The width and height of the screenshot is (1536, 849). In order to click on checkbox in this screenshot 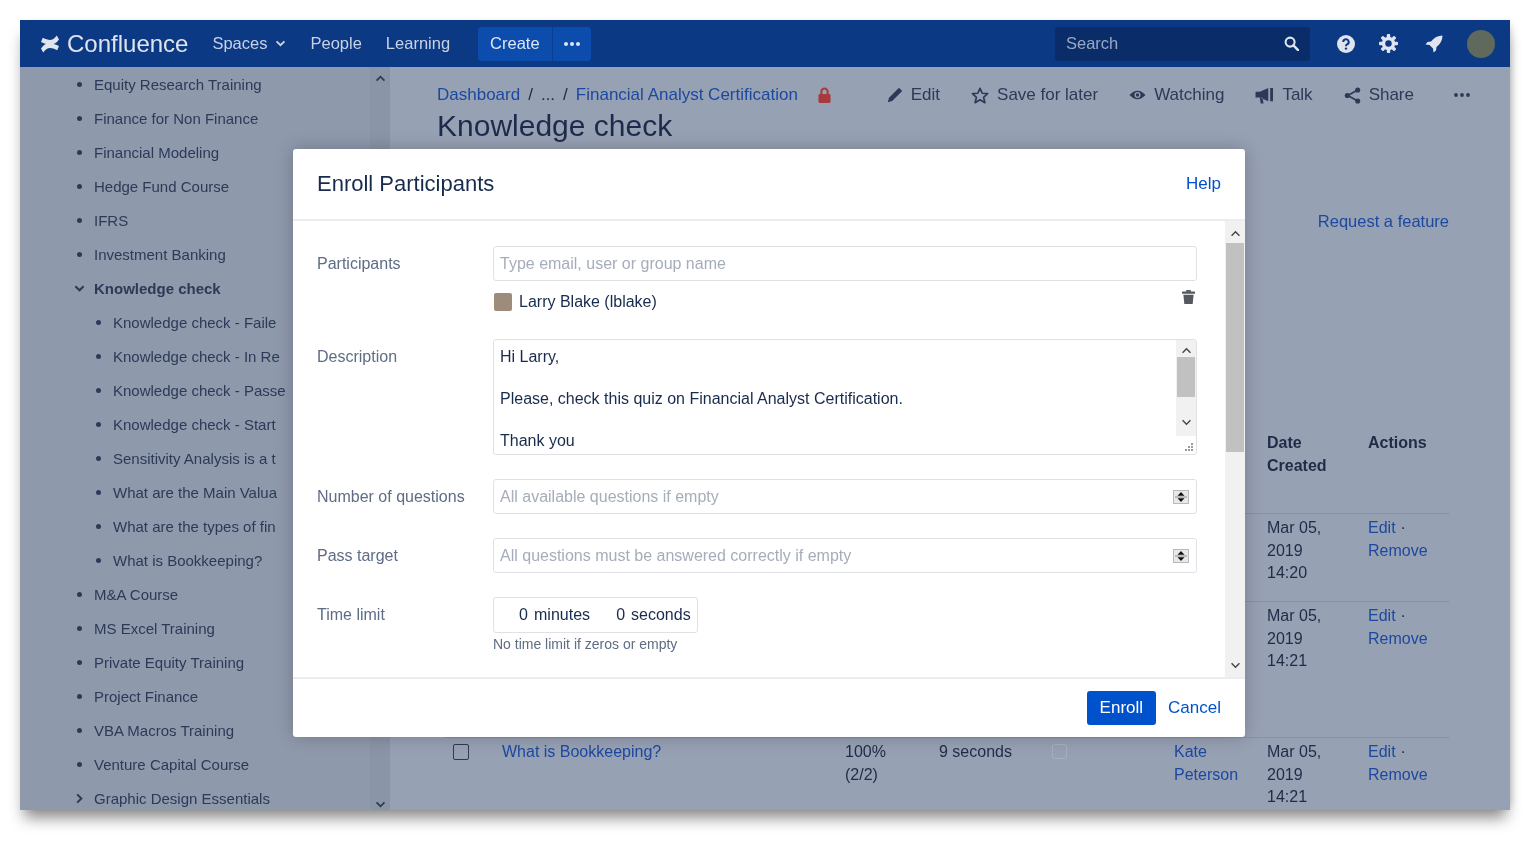, I will do `click(461, 752)`.